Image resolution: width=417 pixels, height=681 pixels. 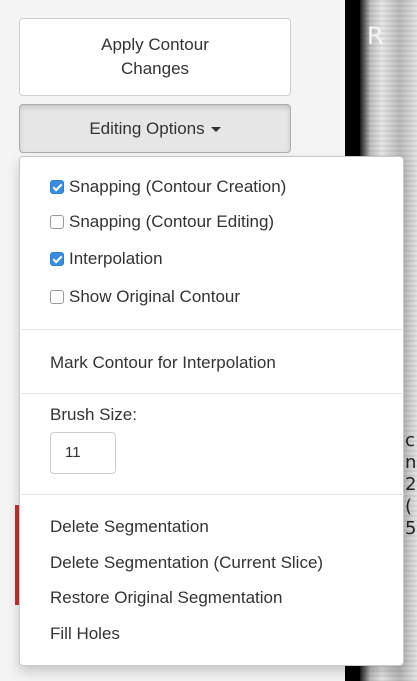 What do you see at coordinates (410, 440) in the screenshot?
I see `overlay-char: c` at bounding box center [410, 440].